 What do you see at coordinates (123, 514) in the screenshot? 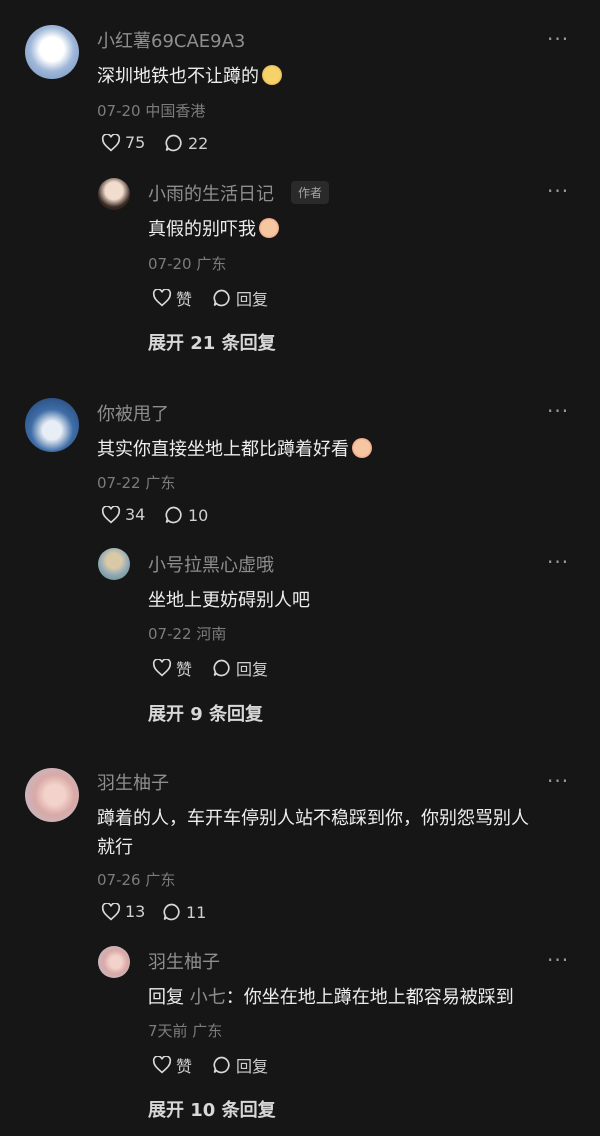
I see `like-button: 34` at bounding box center [123, 514].